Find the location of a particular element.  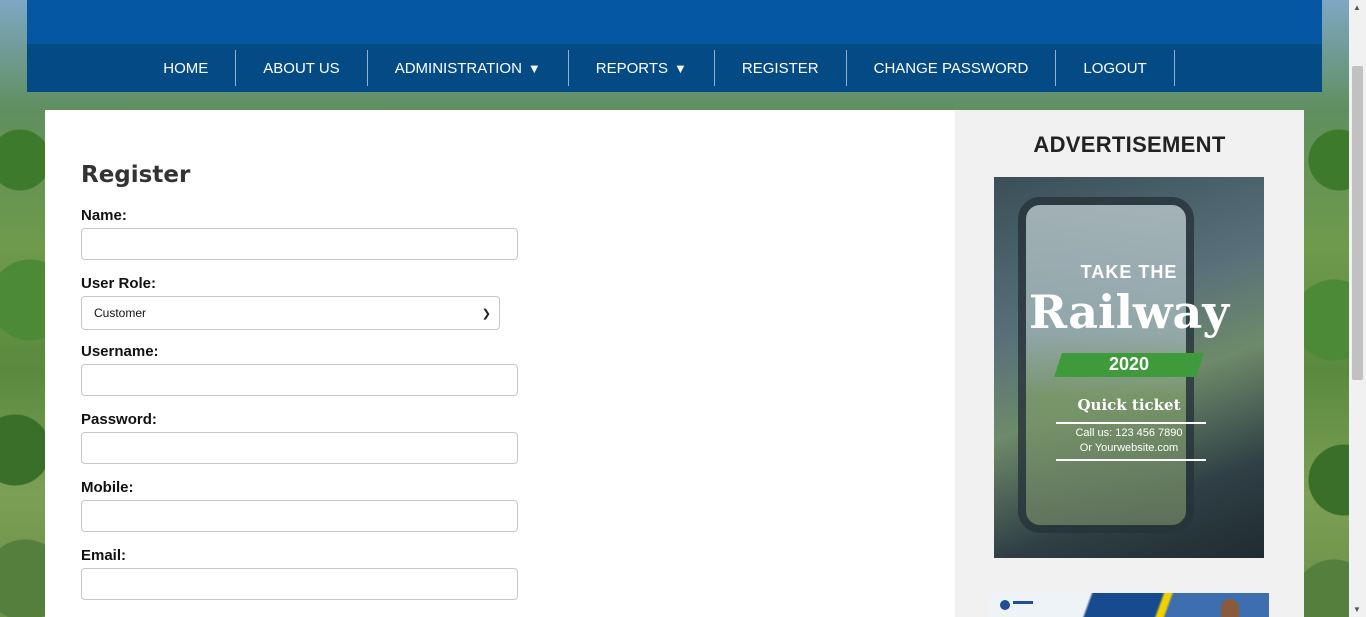

second-ad-banner is located at coordinates (1129, 605).